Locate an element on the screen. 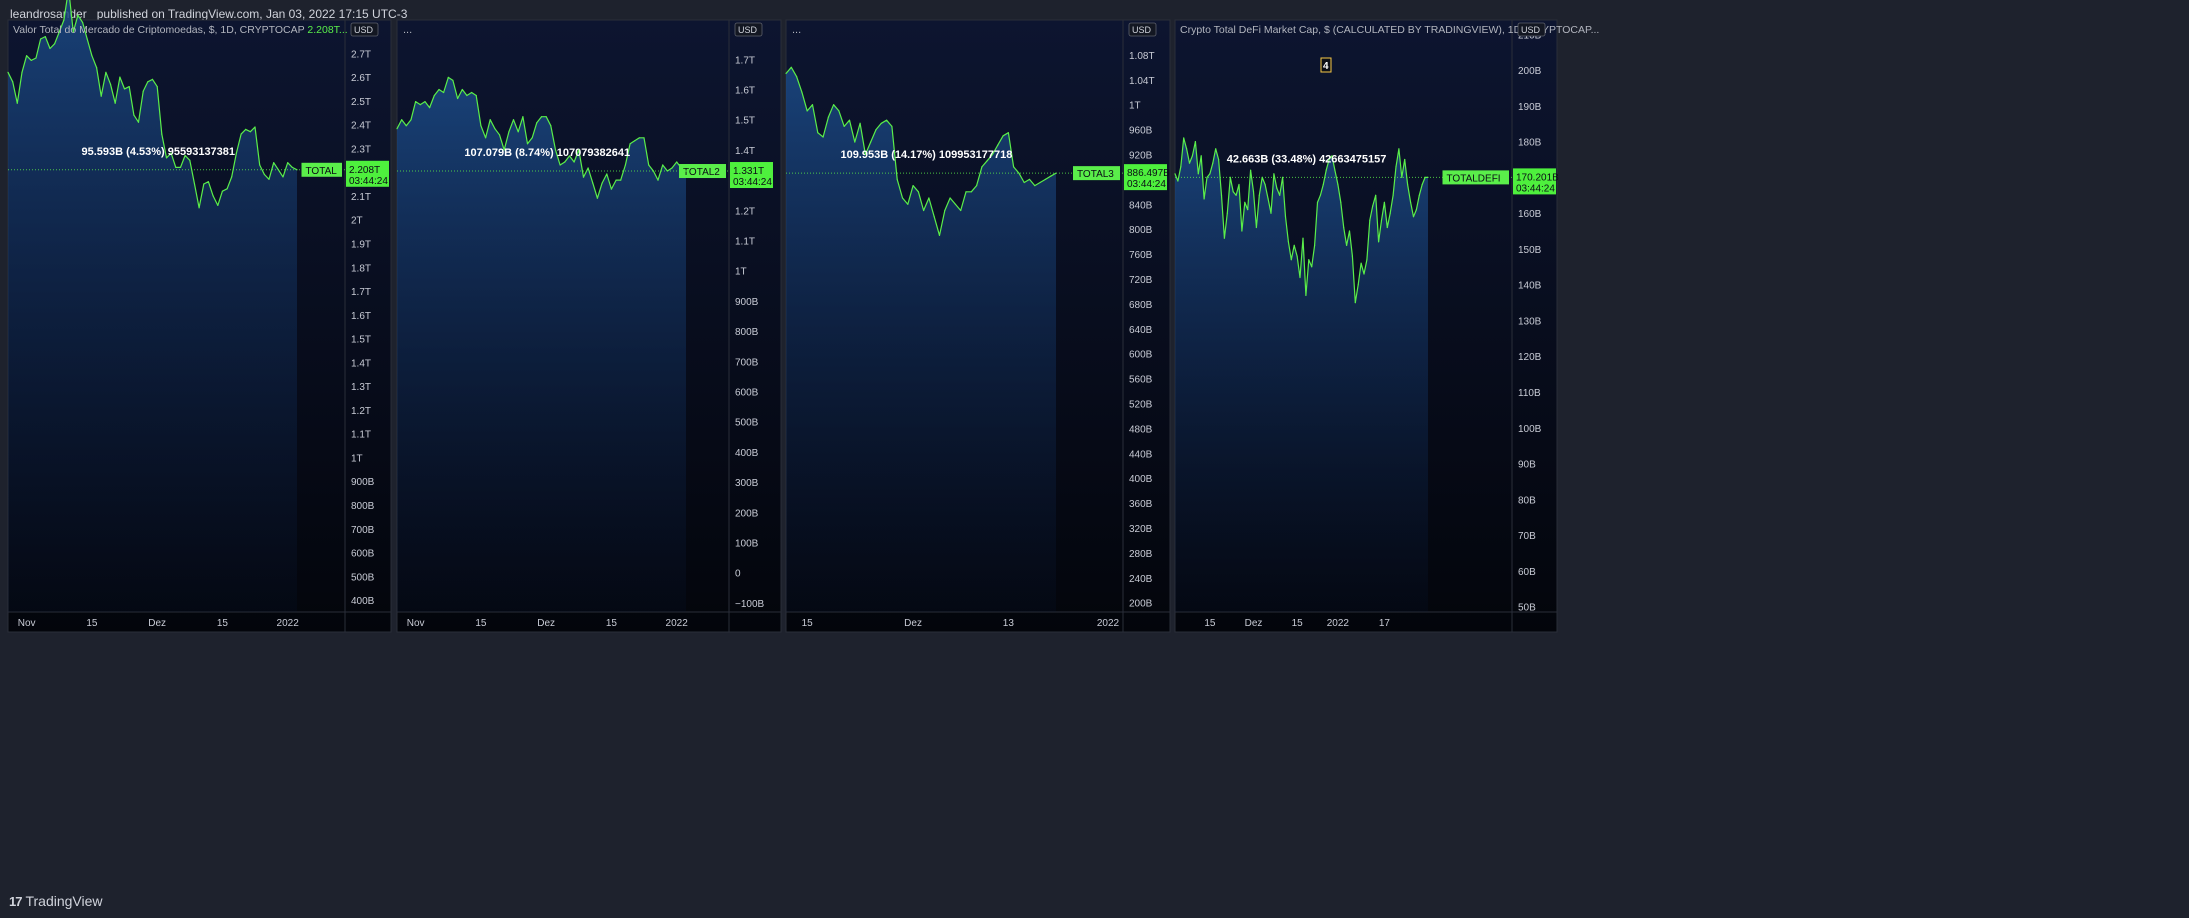 This screenshot has height=918, width=2189. tradingview-logo: 17 TradingView is located at coordinates (56, 901).